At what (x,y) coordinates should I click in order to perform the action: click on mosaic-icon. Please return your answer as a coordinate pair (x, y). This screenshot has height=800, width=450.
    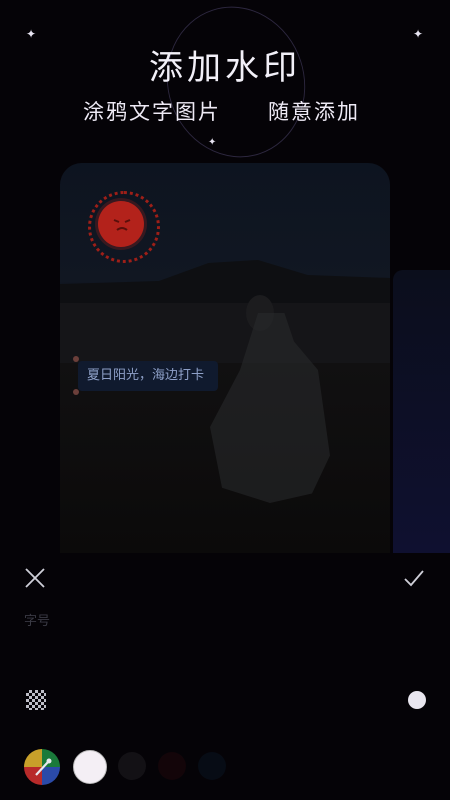
    Looking at the image, I should click on (36, 700).